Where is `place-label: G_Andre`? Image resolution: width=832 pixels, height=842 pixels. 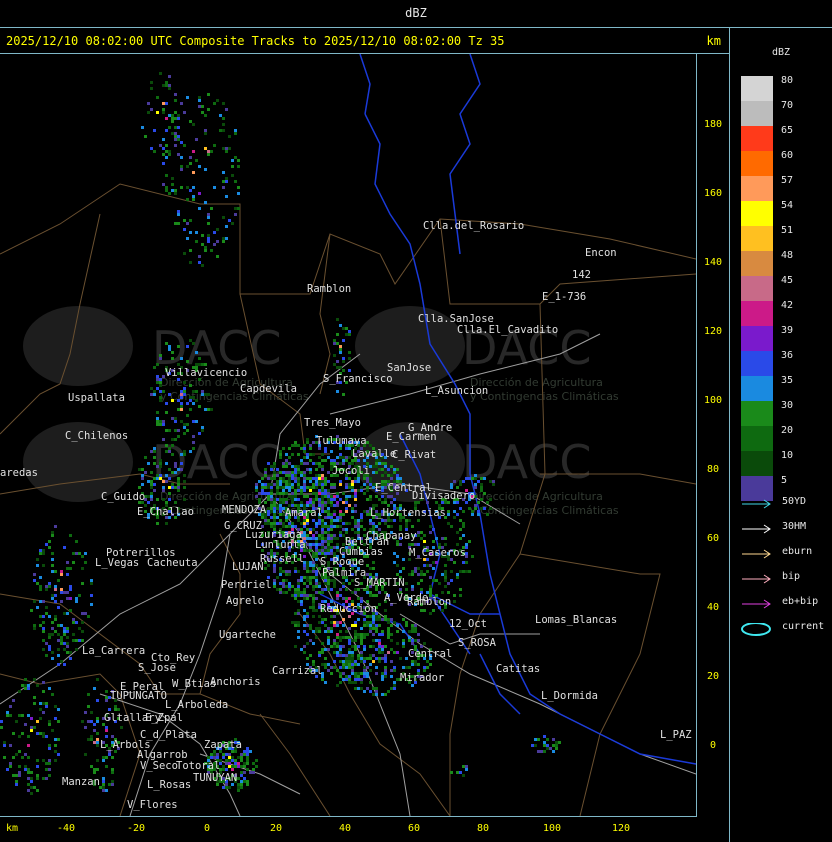
place-label: G_Andre is located at coordinates (430, 428).